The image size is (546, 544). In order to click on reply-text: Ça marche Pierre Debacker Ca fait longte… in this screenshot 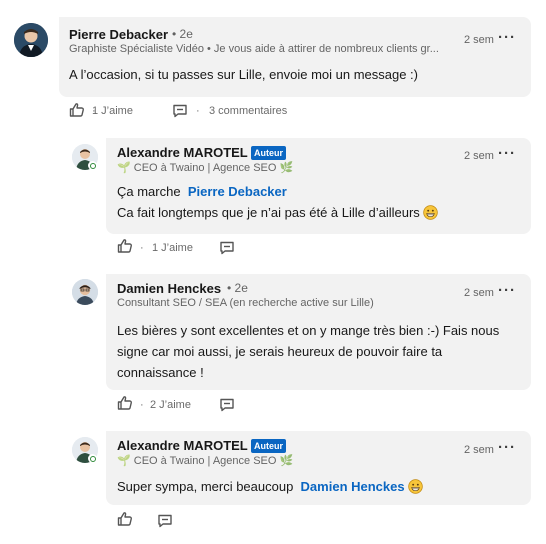, I will do `click(317, 202)`.